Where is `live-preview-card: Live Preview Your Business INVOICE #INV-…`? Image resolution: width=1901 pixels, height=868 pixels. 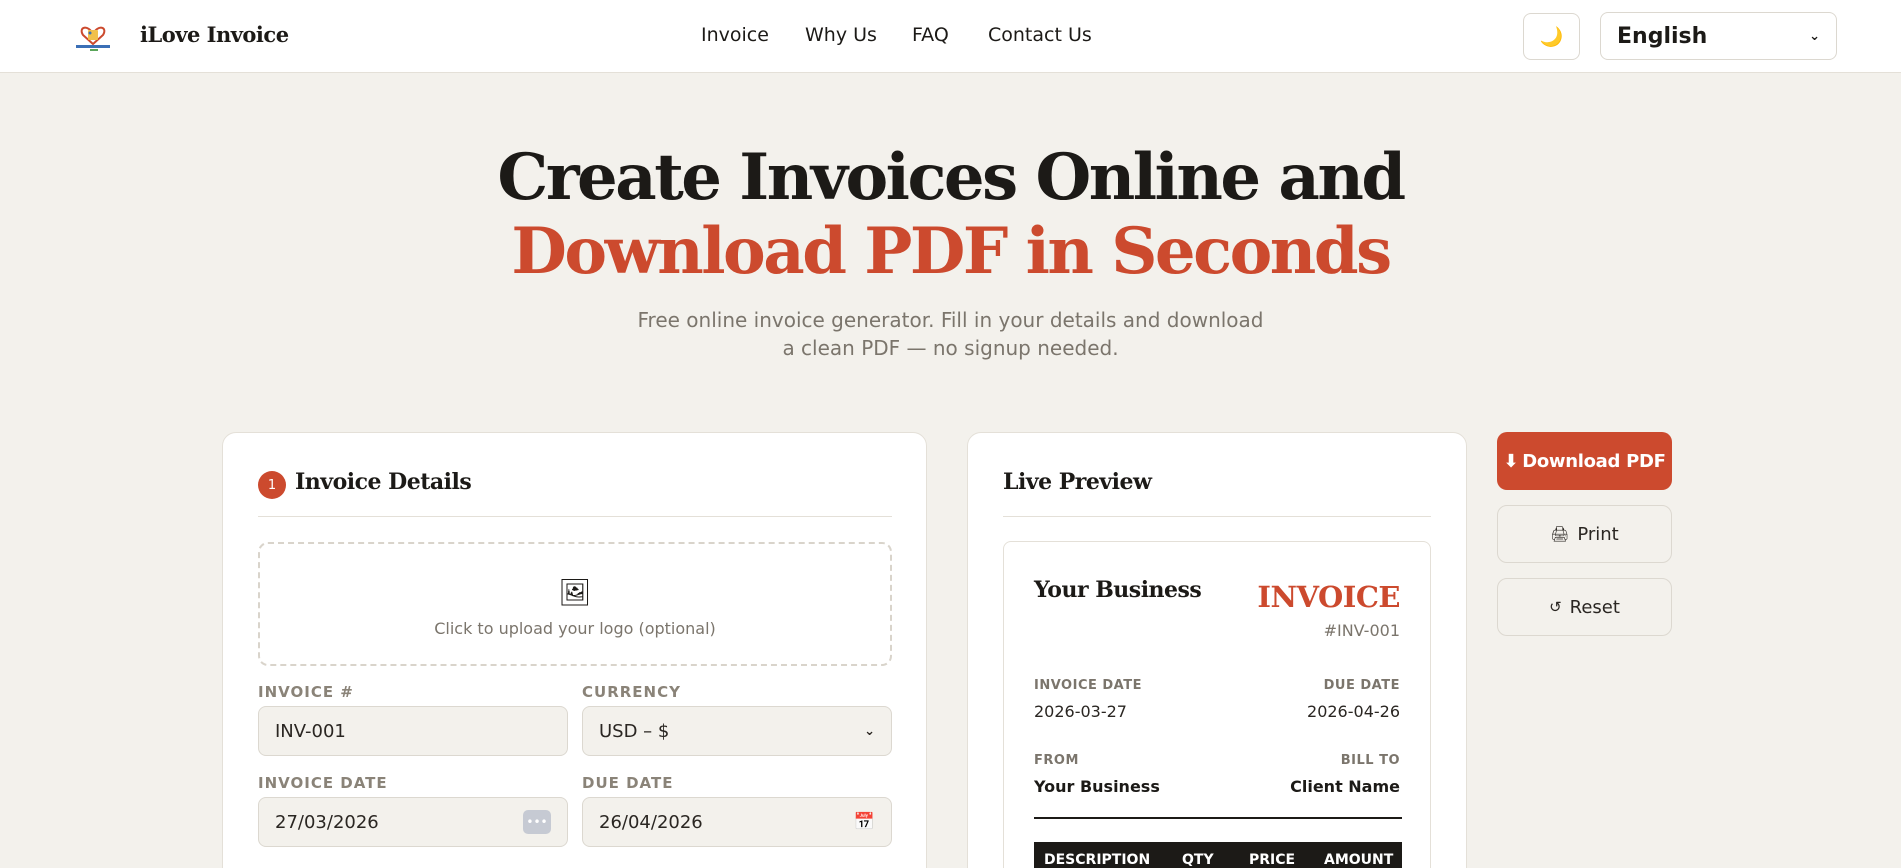
live-preview-card: Live Preview Your Business INVOICE #INV-… is located at coordinates (1217, 650).